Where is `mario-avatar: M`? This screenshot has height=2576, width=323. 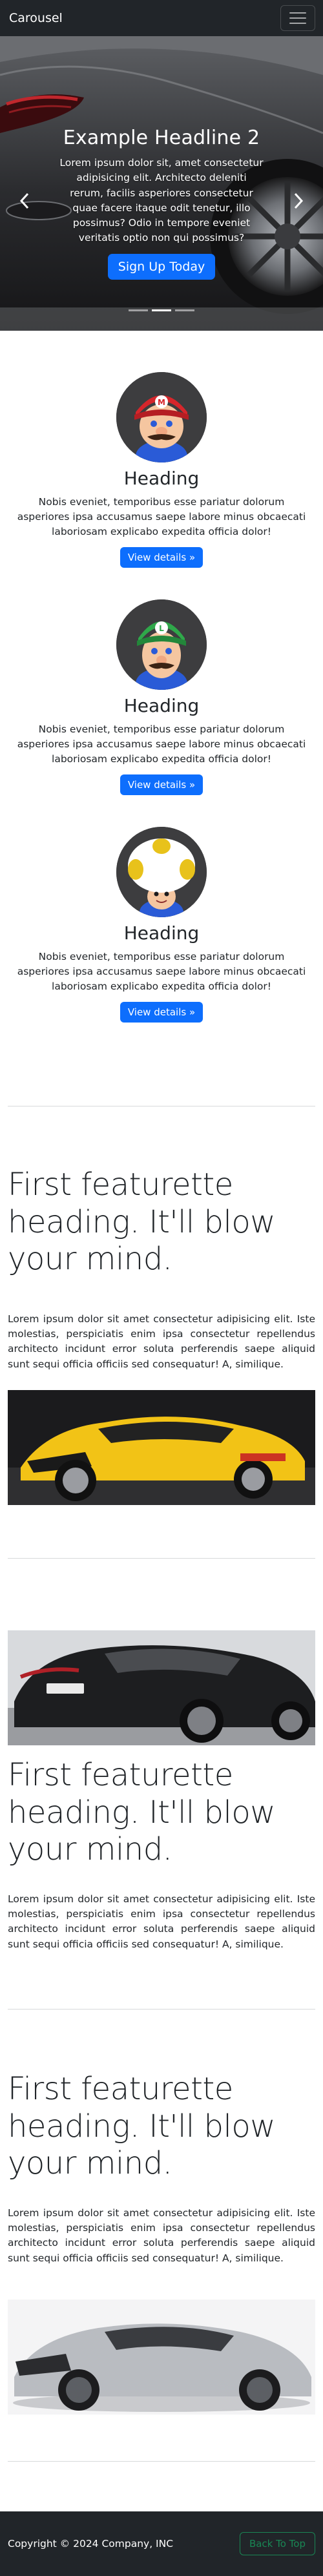
mario-avatar: M is located at coordinates (162, 417).